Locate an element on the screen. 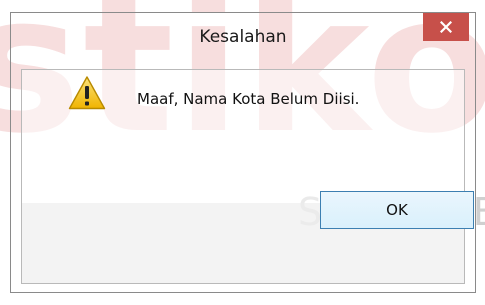 The width and height of the screenshot is (485, 305). error-message: Maaf, Nama Kota Belum Diisi. is located at coordinates (248, 99).